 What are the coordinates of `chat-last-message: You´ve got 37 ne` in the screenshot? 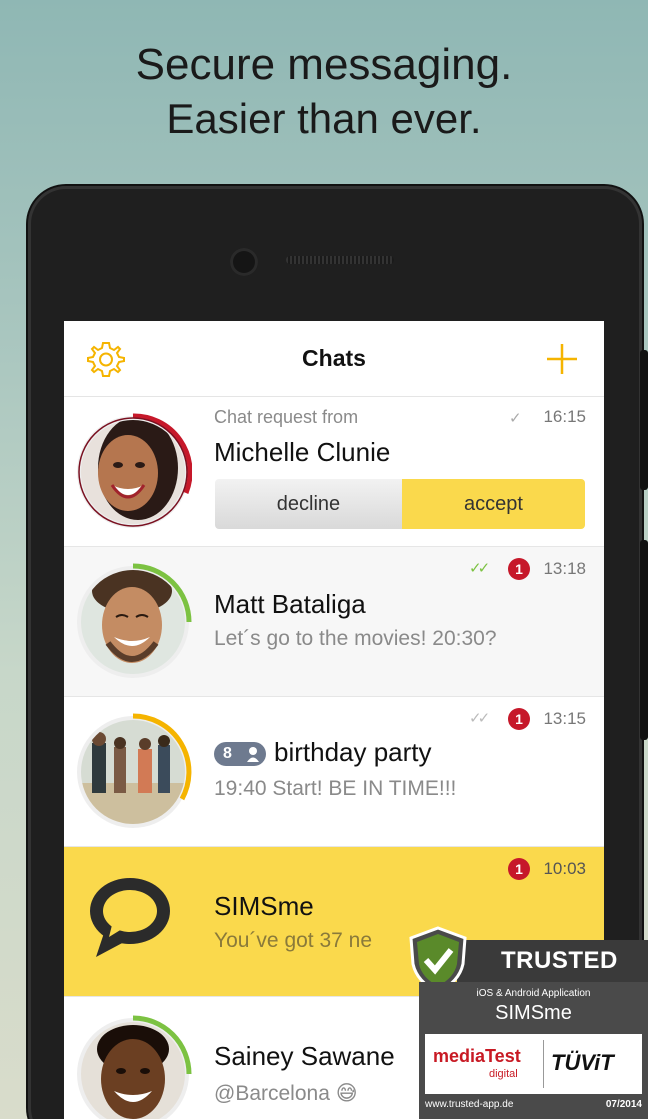 It's located at (293, 940).